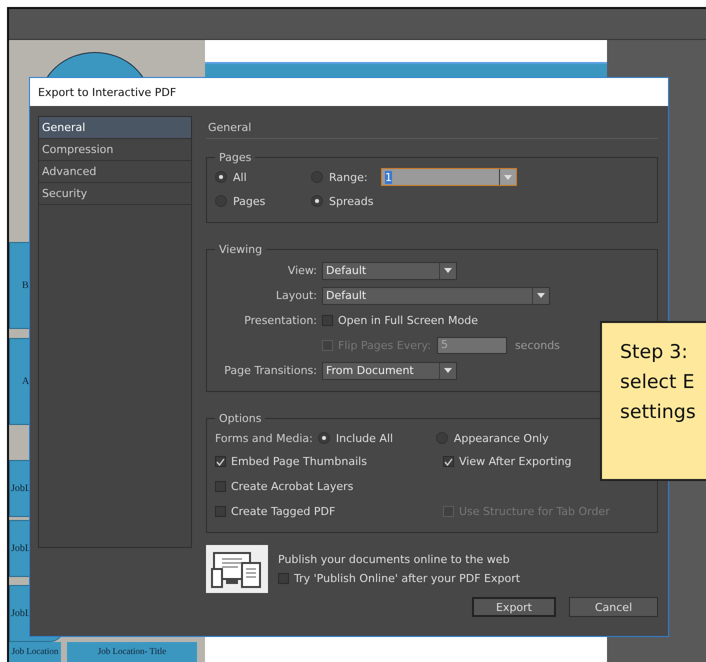 The height and width of the screenshot is (662, 706). What do you see at coordinates (658, 382) in the screenshot?
I see `callout-text: select E` at bounding box center [658, 382].